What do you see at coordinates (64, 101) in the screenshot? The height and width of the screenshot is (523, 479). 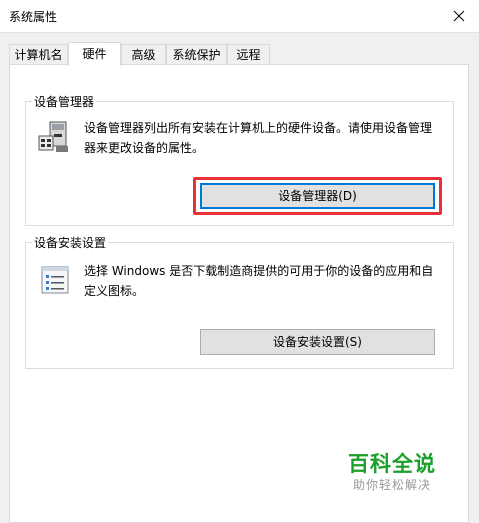 I see `device-manager-group-label: 设备管理器` at bounding box center [64, 101].